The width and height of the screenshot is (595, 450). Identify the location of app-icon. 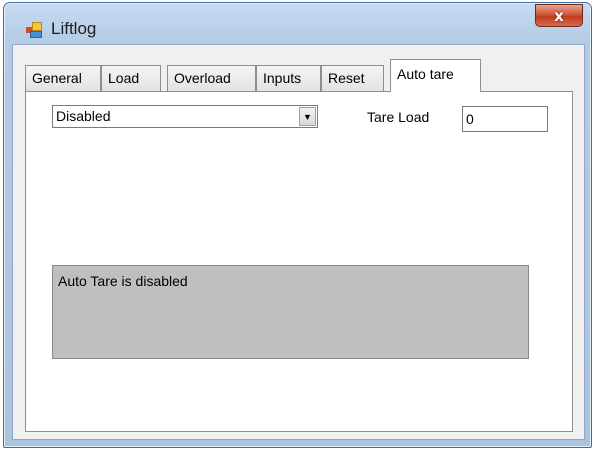
(35, 30).